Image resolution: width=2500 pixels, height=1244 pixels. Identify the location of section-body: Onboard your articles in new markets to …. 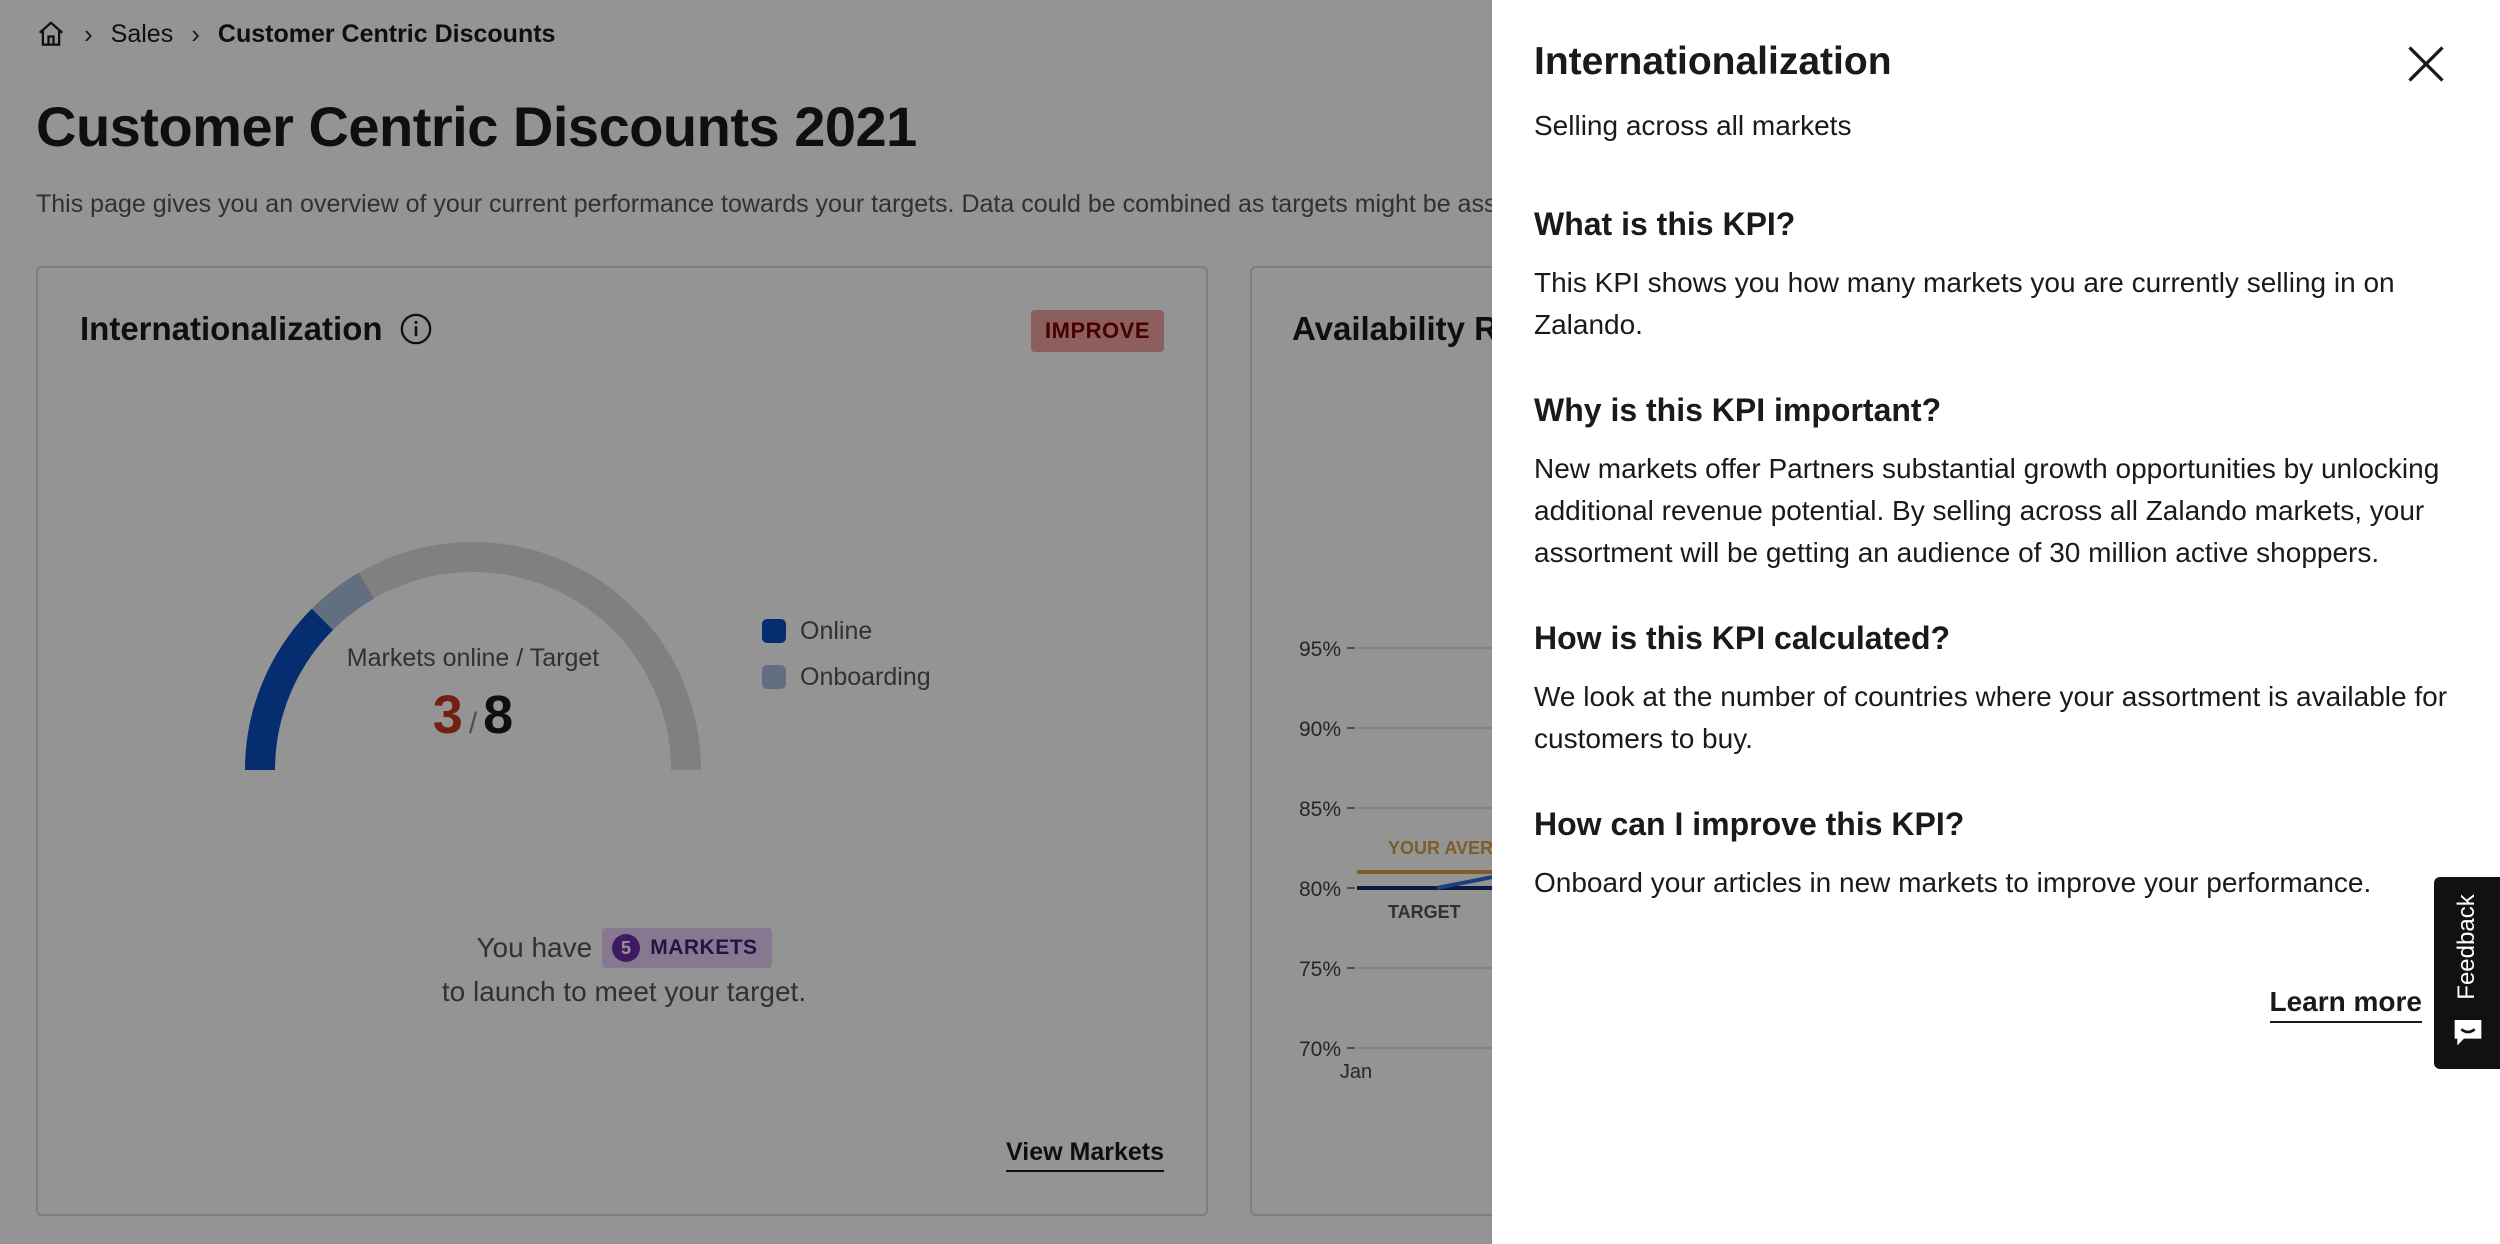
(1953, 882).